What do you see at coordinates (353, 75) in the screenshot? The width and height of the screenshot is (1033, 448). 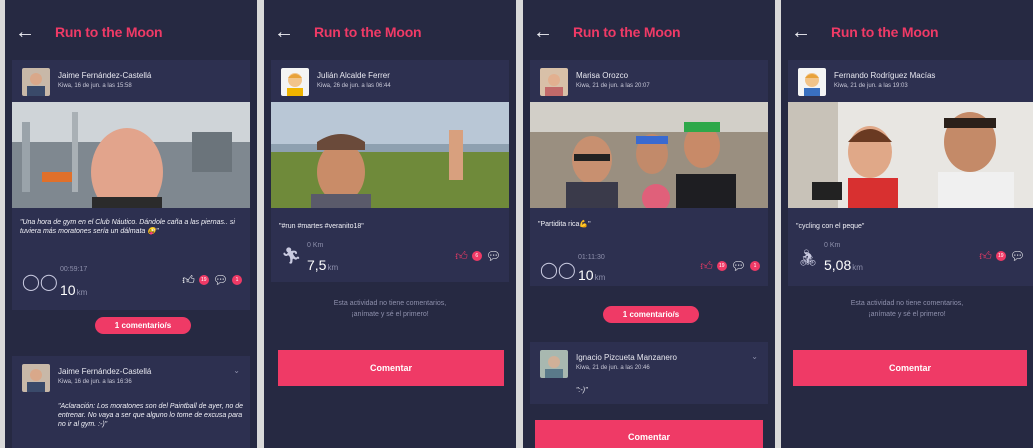 I see `user-name: Julián Alcalde Ferrer` at bounding box center [353, 75].